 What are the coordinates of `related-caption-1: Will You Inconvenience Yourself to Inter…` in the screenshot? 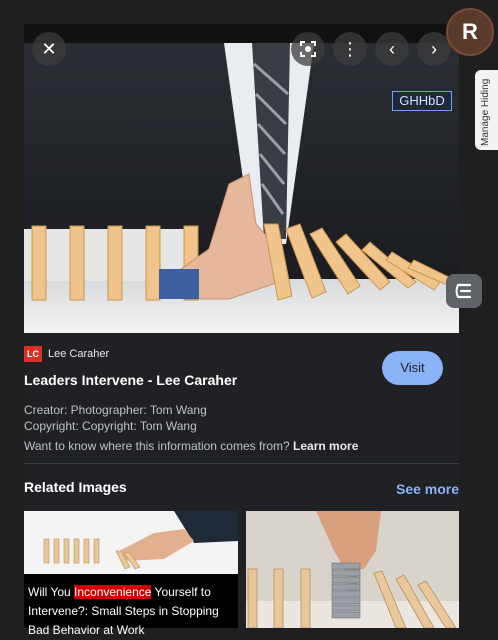 It's located at (131, 611).